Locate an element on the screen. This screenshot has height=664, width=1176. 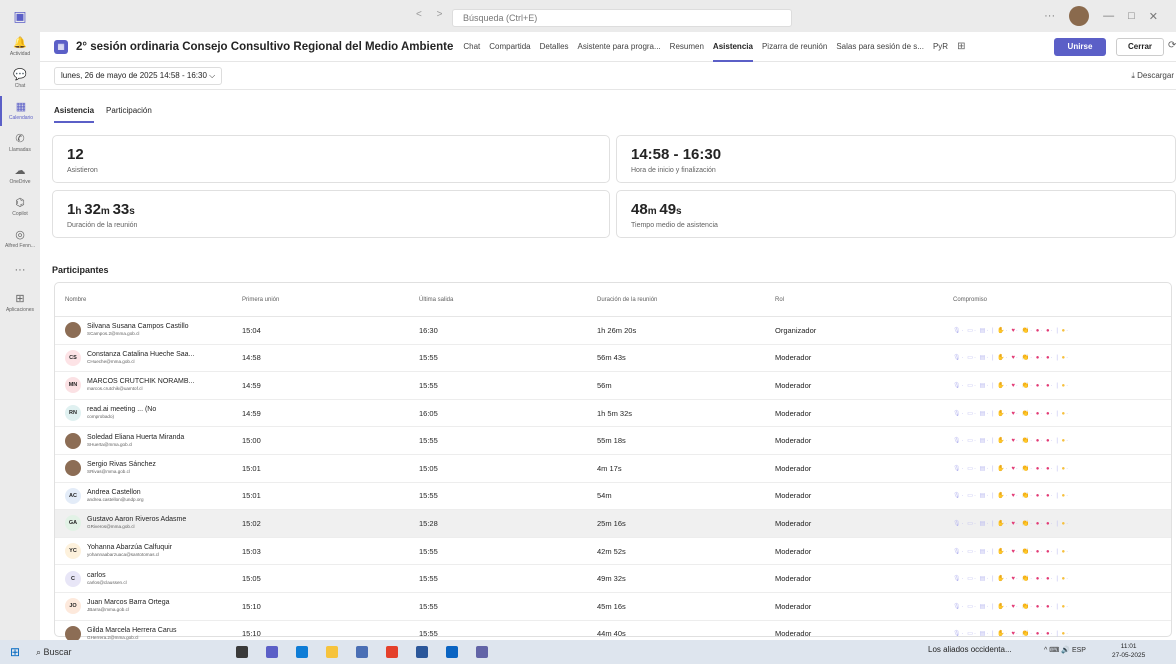
add-tab-icon: ⊞ is located at coordinates (961, 46).